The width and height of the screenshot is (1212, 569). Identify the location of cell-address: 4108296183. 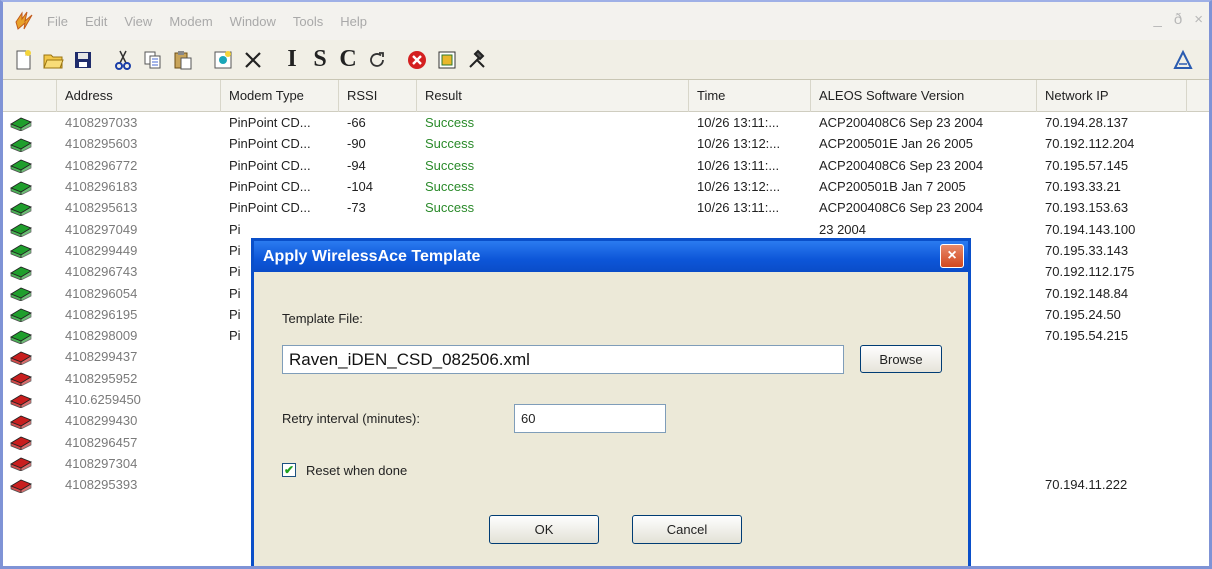
(101, 187).